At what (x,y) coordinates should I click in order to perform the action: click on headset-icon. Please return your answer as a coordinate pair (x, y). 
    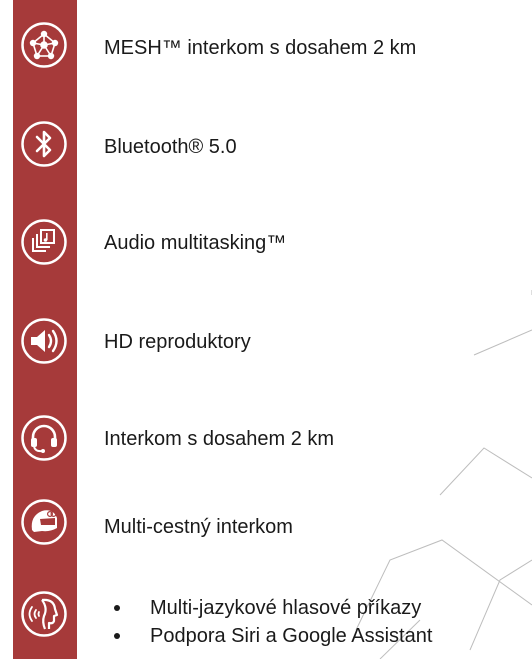
    Looking at the image, I should click on (44, 438).